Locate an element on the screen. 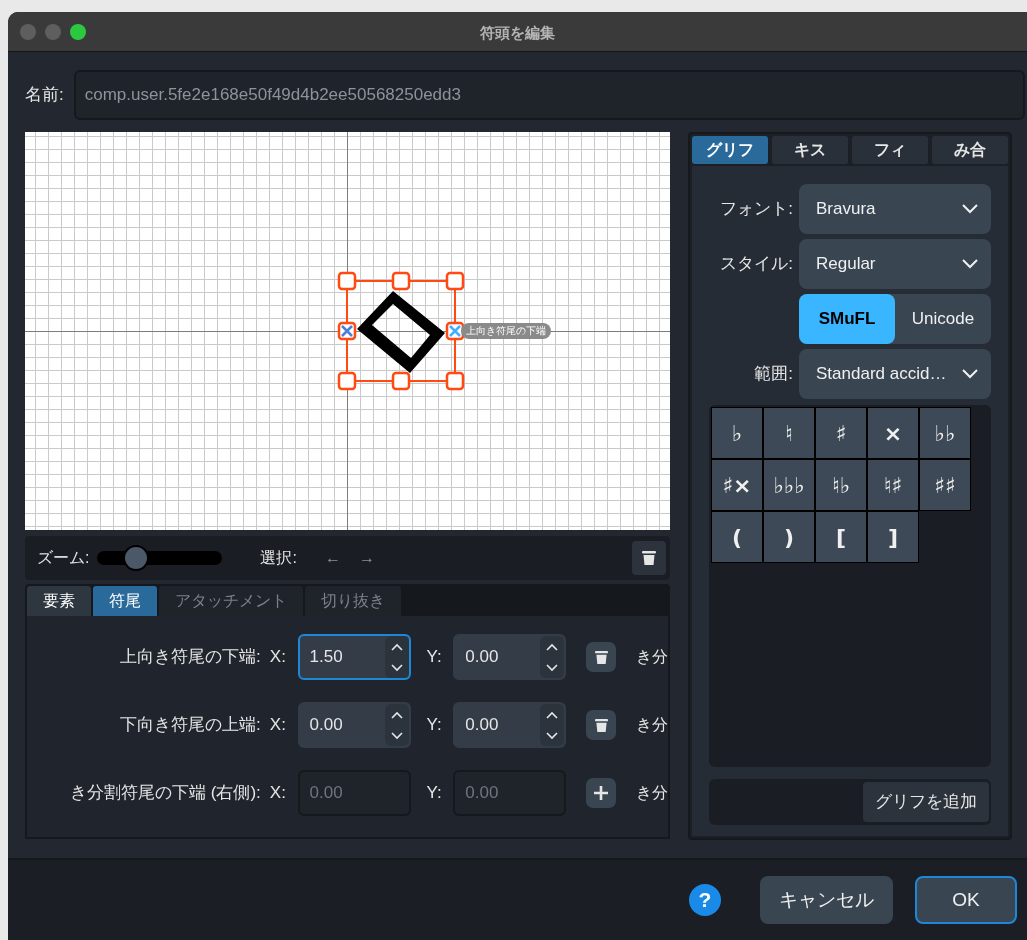 This screenshot has width=1027, height=940. glyph-button: ♮ is located at coordinates (789, 433).